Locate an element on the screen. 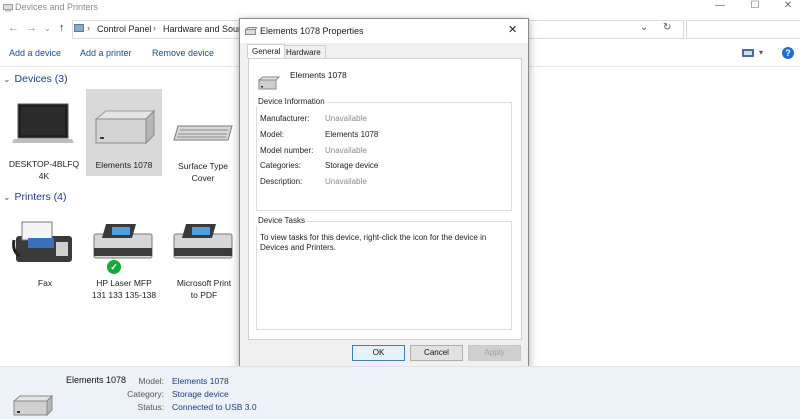 Image resolution: width=800 pixels, height=419 pixels. device-item-surface-type-cover: Surface Type Cover is located at coordinates (203, 136).